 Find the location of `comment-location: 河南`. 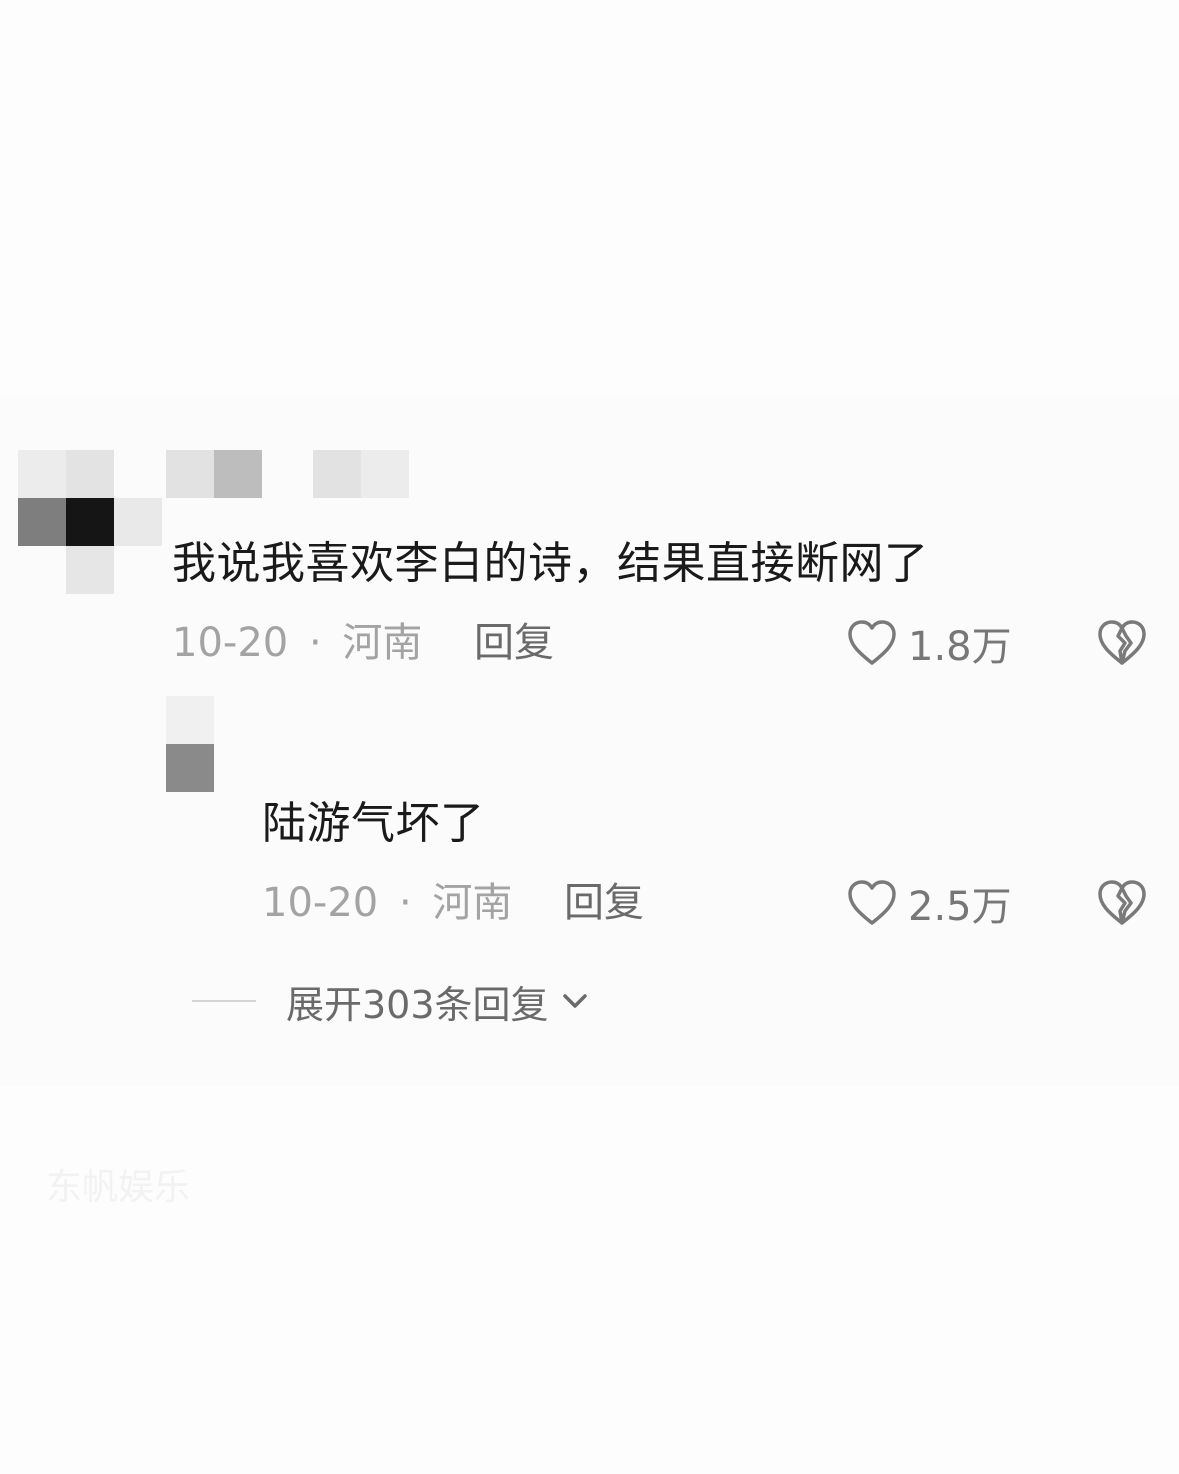

comment-location: 河南 is located at coordinates (382, 643).